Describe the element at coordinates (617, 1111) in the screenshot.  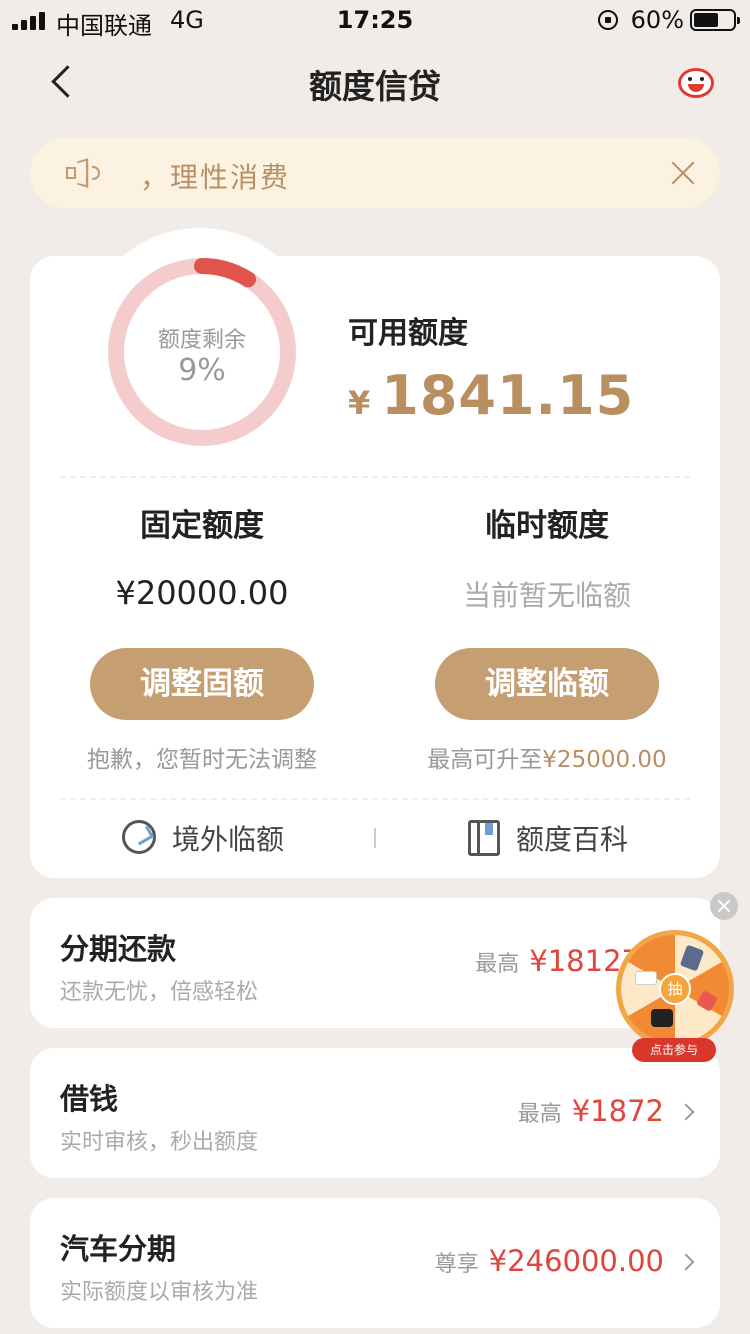
I see `limit-amount: ¥1872` at that location.